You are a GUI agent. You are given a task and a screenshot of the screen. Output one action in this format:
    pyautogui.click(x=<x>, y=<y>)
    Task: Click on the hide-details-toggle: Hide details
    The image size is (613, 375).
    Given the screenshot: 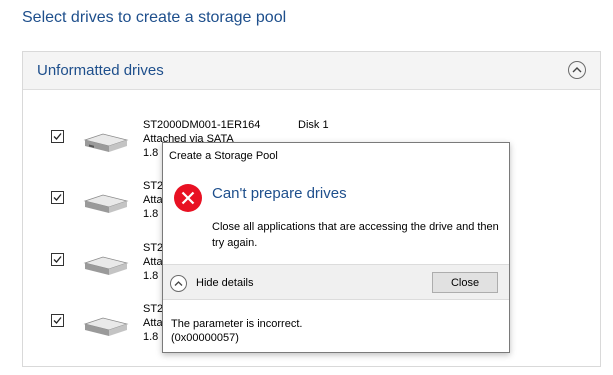 What is the action you would take?
    pyautogui.click(x=211, y=283)
    